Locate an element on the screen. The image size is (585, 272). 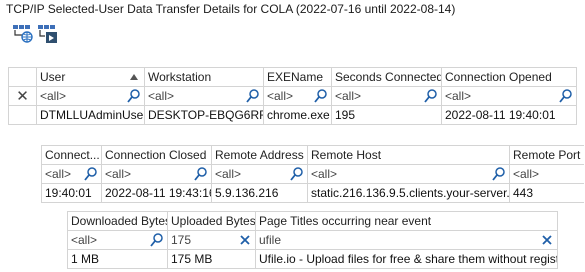
cell-workstation: DESKTOP-EBQG6RR is located at coordinates (204, 115).